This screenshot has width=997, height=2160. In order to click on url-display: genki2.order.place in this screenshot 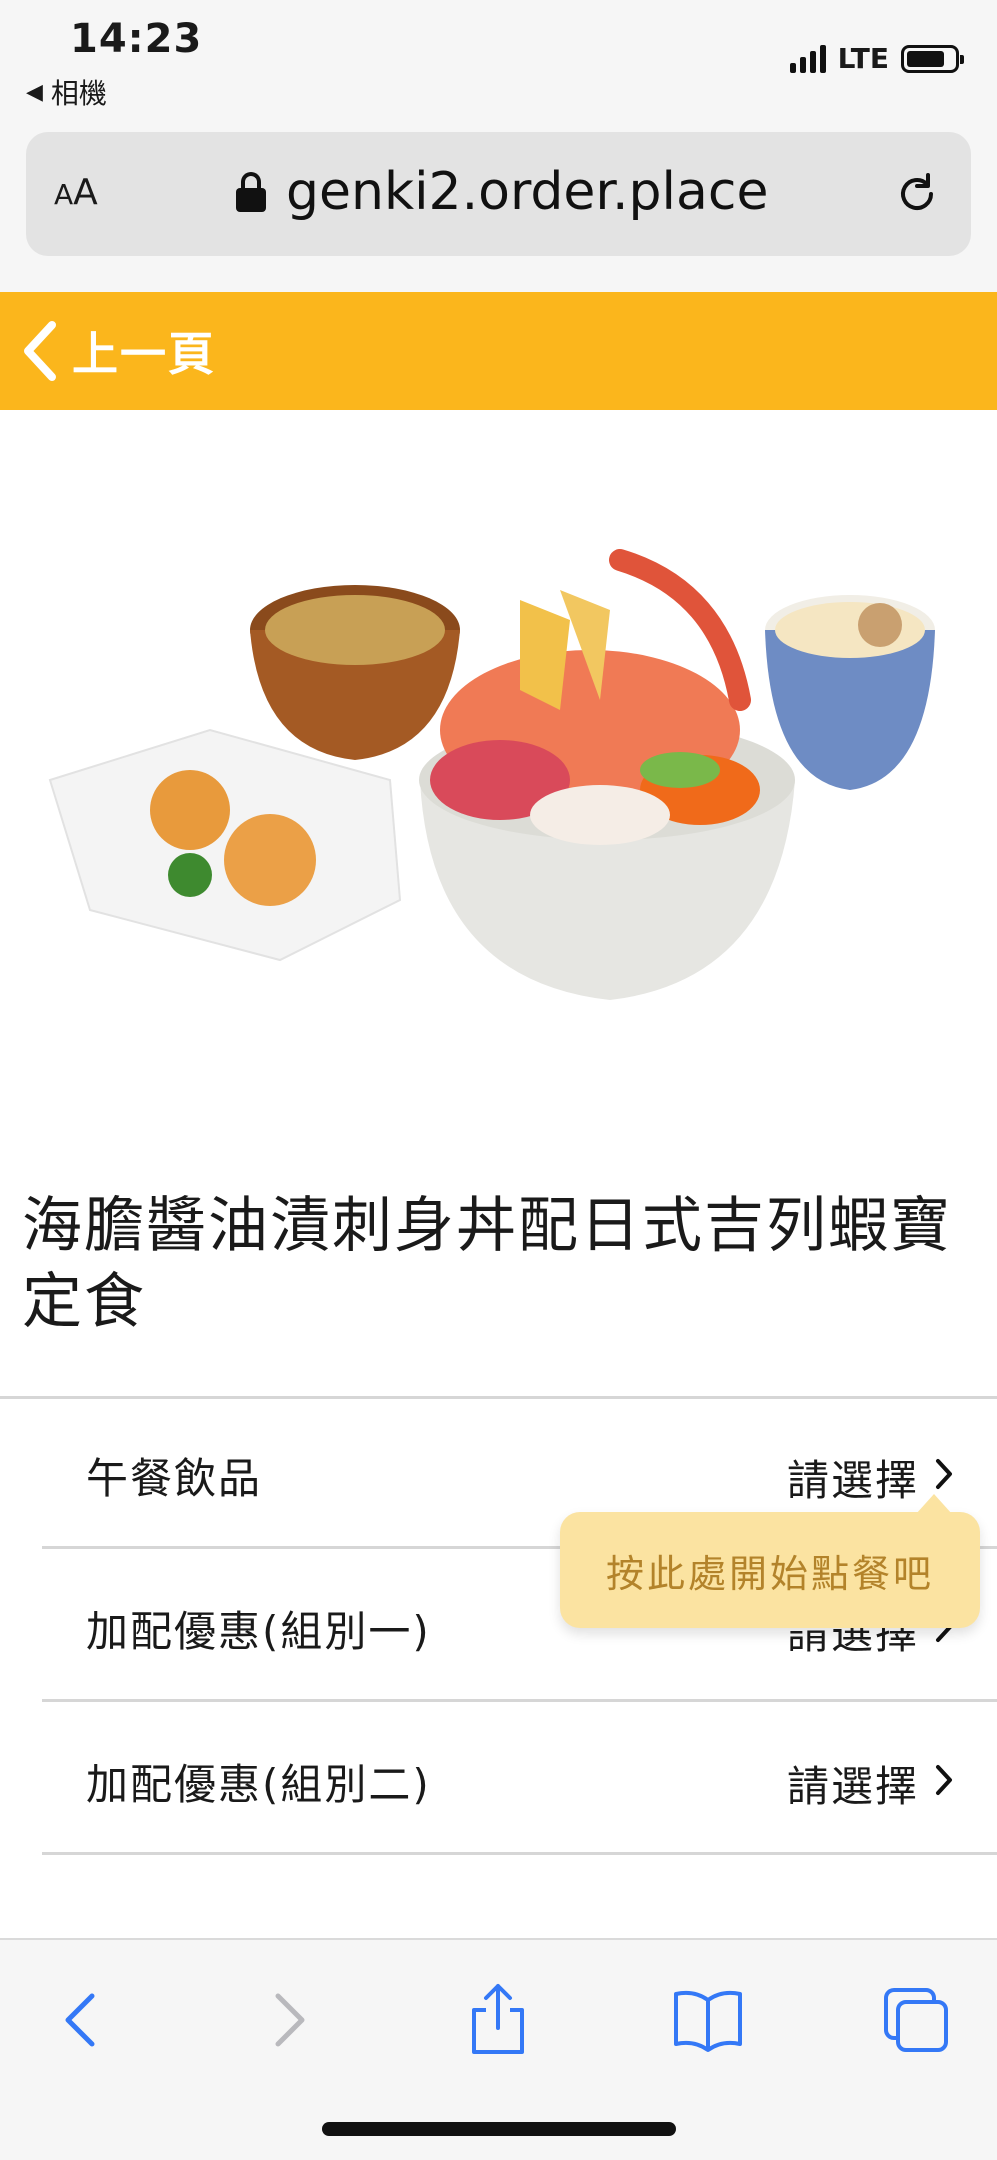, I will do `click(502, 192)`.